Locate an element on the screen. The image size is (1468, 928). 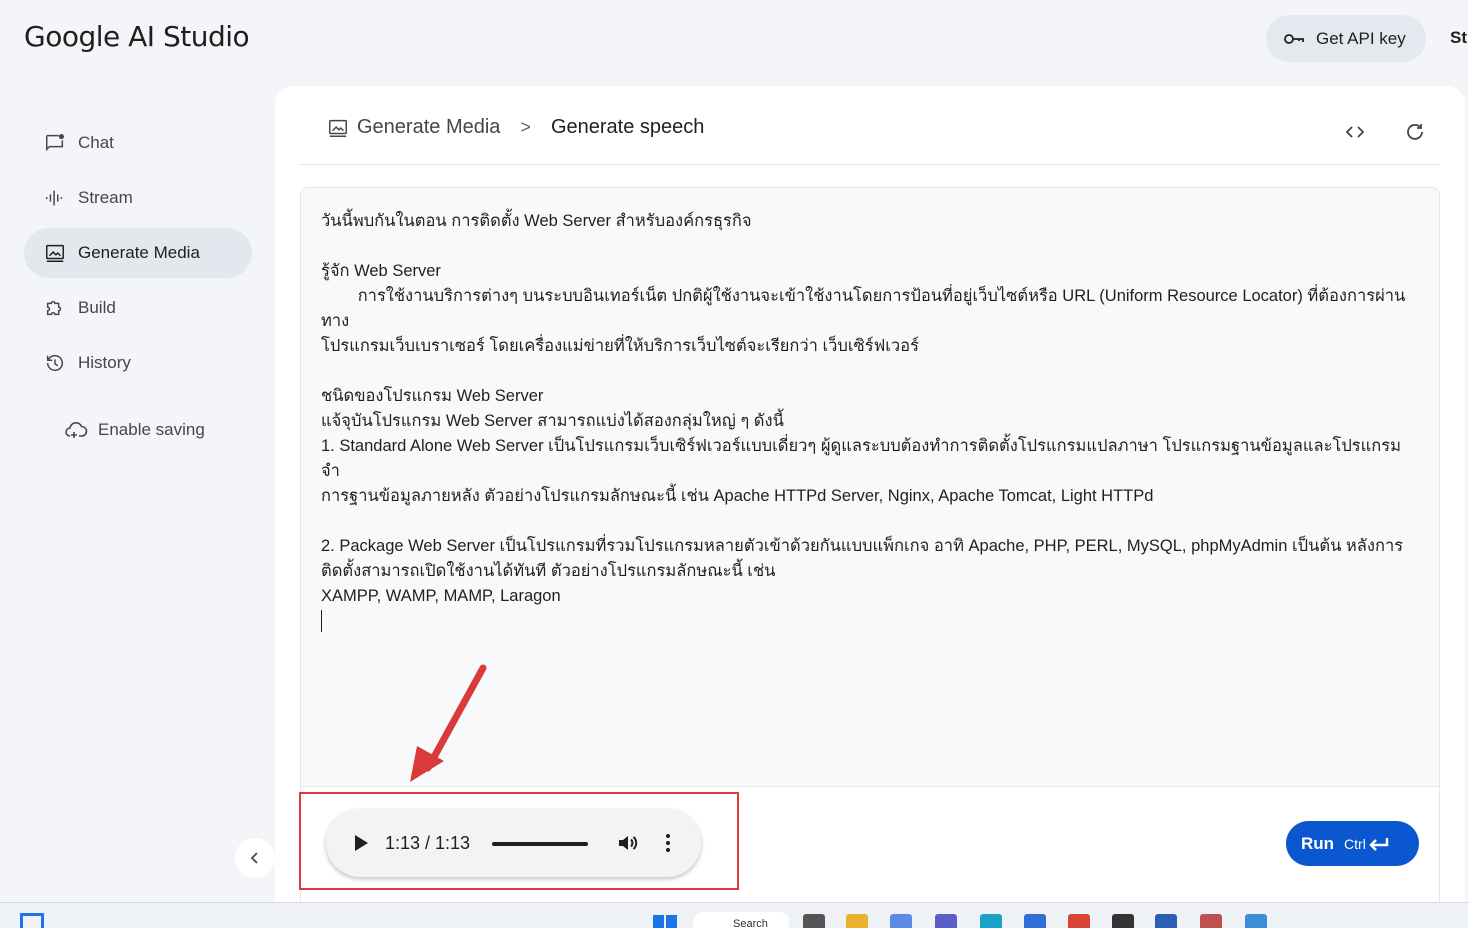
copilot-icon is located at coordinates (901, 921).